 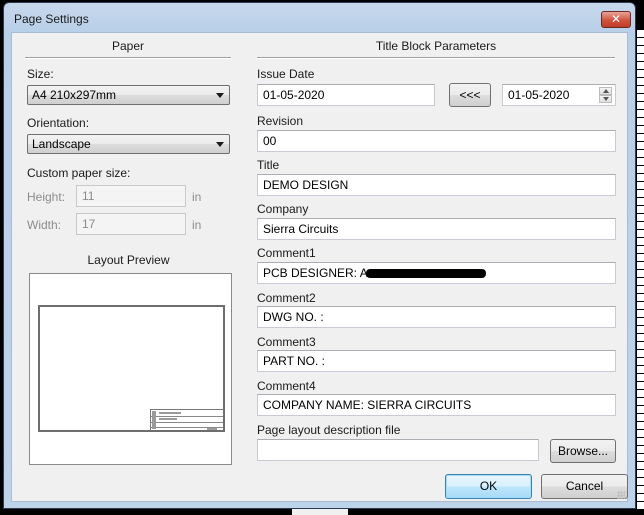 I want to click on background-window-edge, so click(x=640, y=270).